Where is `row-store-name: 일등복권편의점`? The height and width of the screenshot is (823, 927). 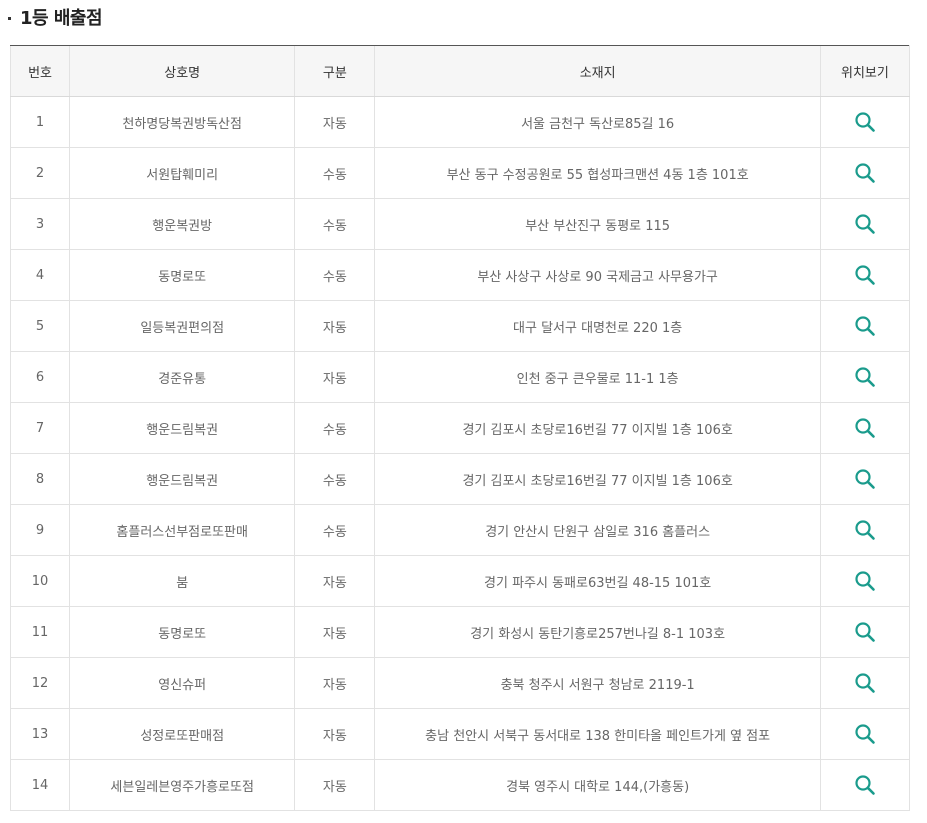
row-store-name: 일등복권편의점 is located at coordinates (182, 326).